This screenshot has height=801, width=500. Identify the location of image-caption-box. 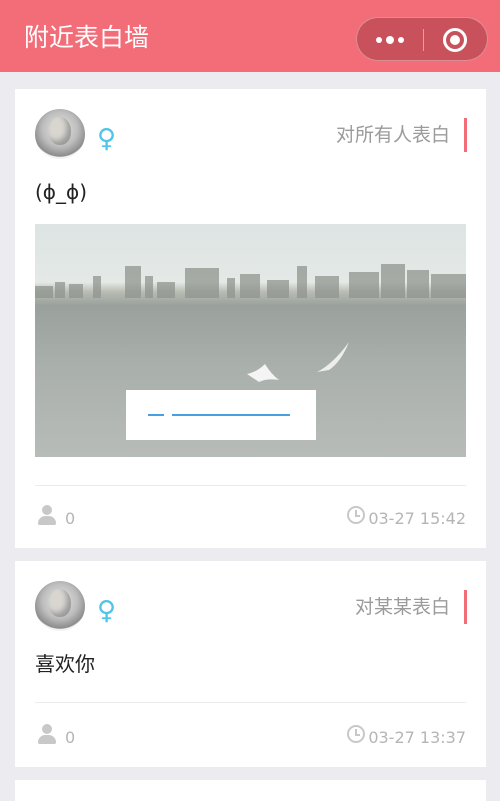
(221, 415).